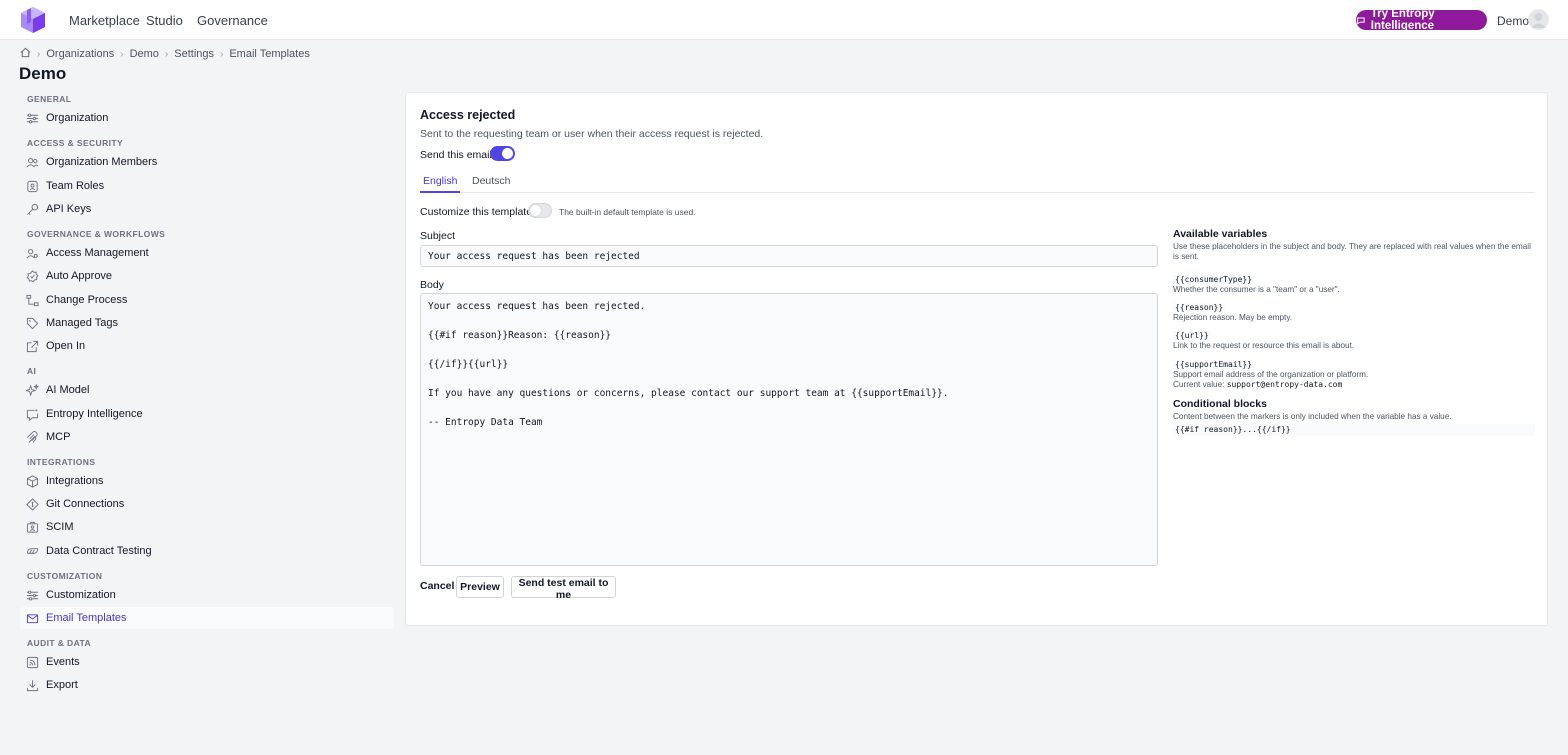 The width and height of the screenshot is (1568, 755). What do you see at coordinates (61, 462) in the screenshot?
I see `group-integrations: INTEGRATIONS` at bounding box center [61, 462].